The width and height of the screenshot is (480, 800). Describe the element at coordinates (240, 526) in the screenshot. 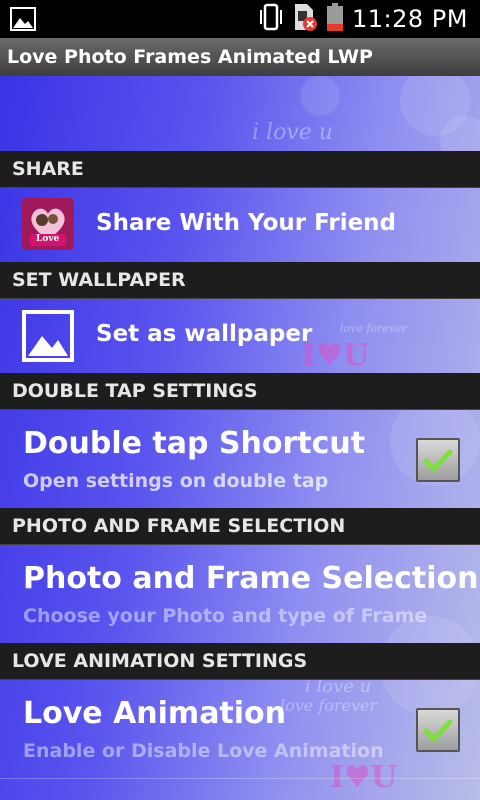

I see `section-header-photo-frame: PHOTO AND FRAME SELECTION` at that location.